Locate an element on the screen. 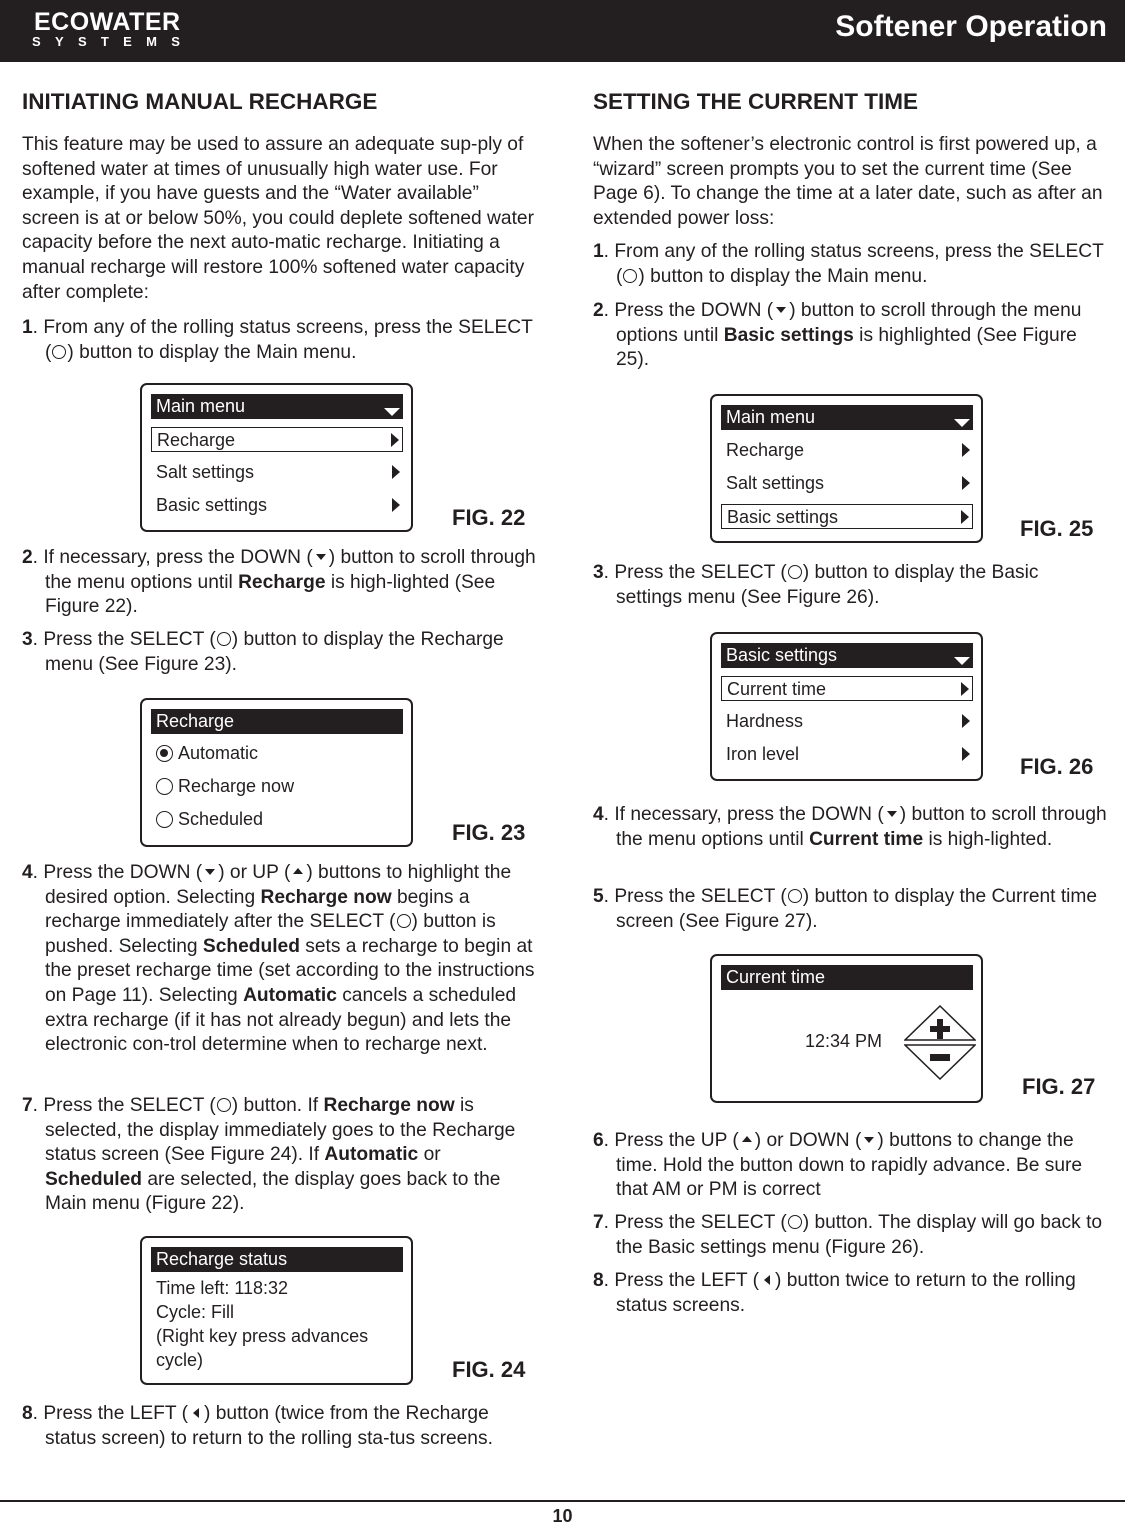 The height and width of the screenshot is (1527, 1125). menu-item: Recharge is located at coordinates (847, 450).